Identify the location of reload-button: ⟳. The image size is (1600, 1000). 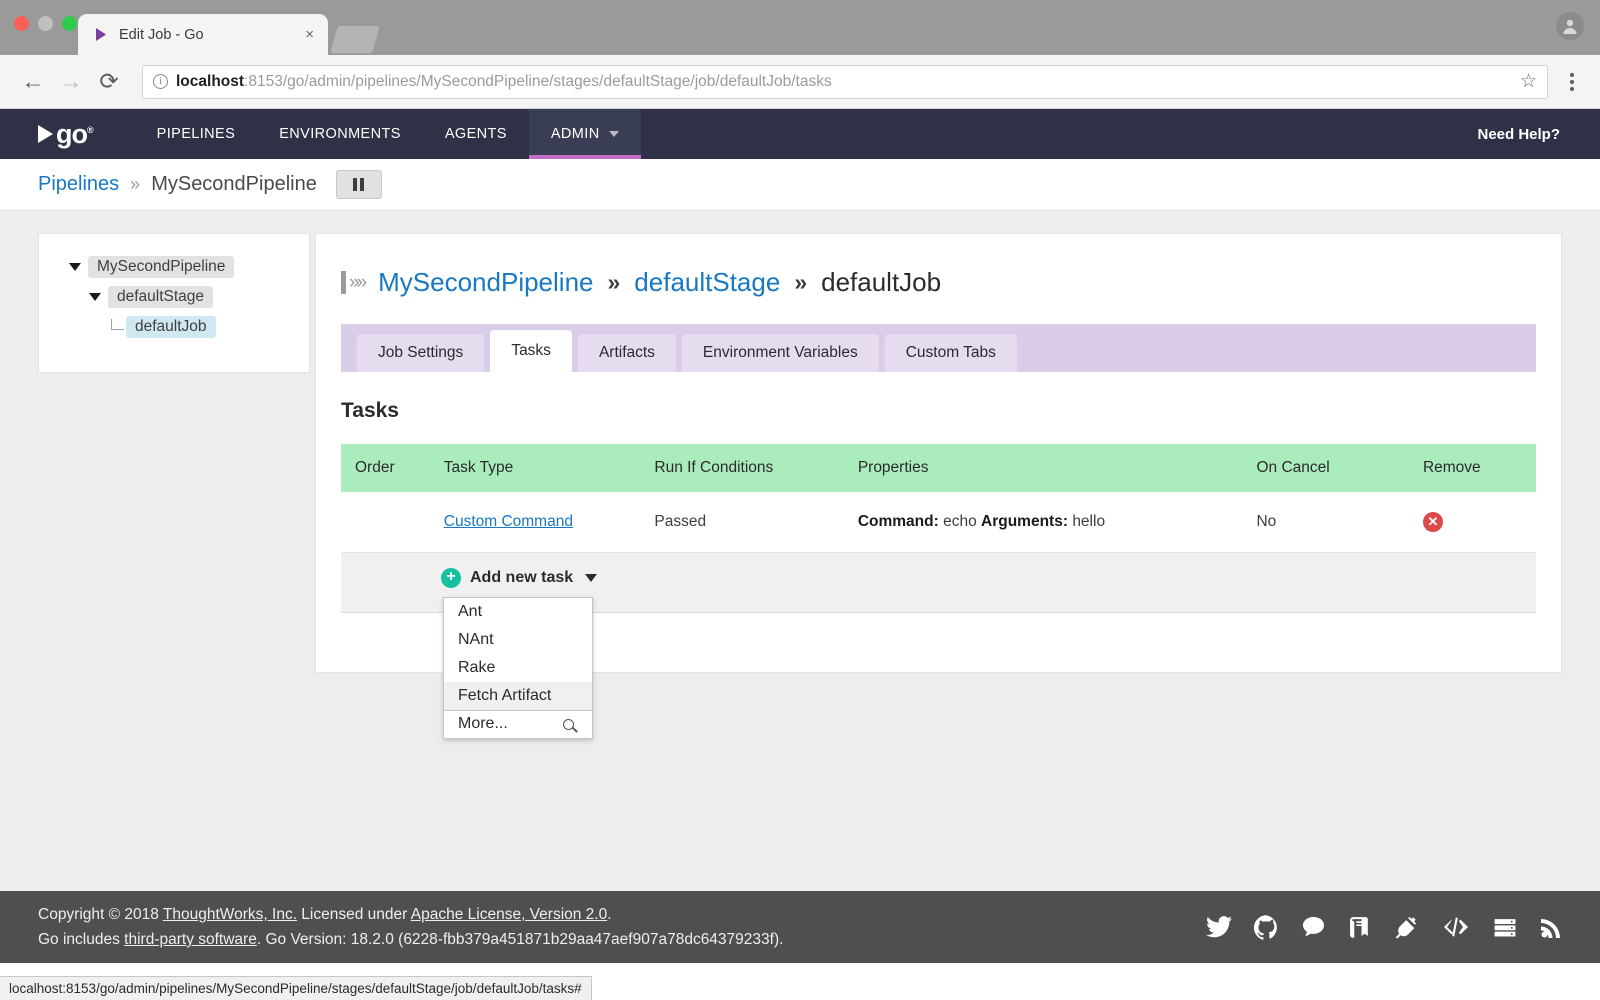
(109, 82).